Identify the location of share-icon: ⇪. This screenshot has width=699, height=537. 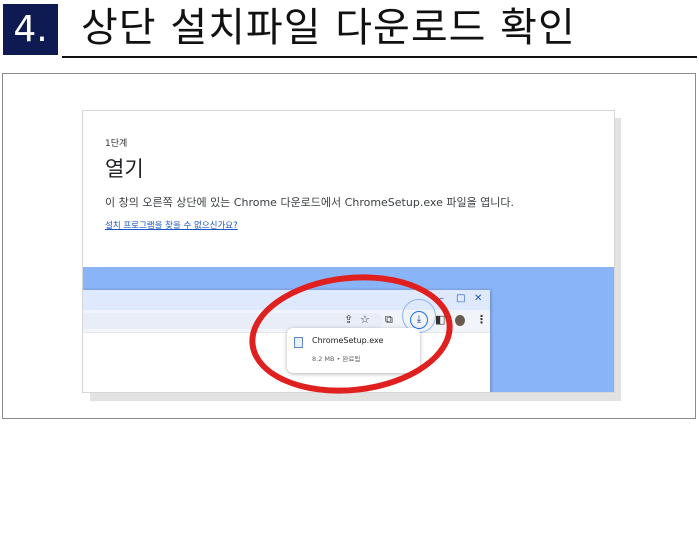
(348, 320).